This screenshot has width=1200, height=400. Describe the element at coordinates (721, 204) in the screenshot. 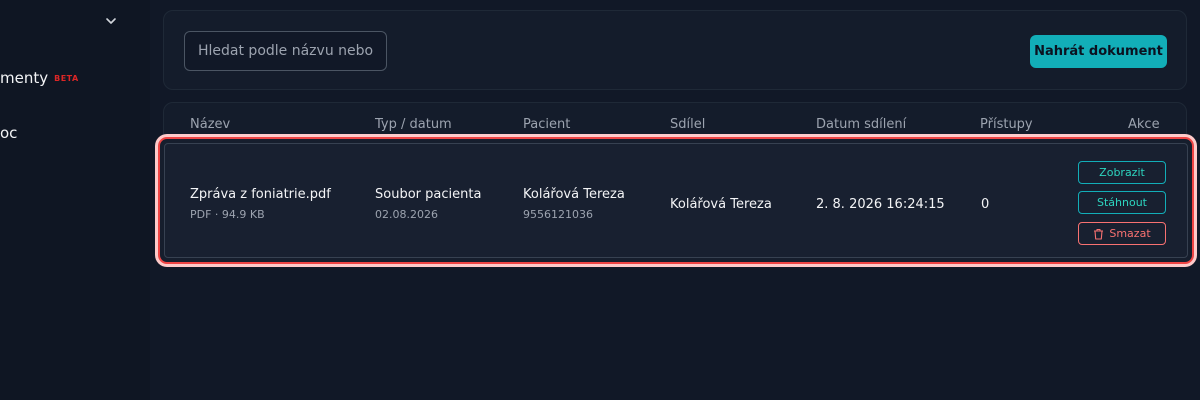

I see `shared-by: Kolářová Tereza` at that location.